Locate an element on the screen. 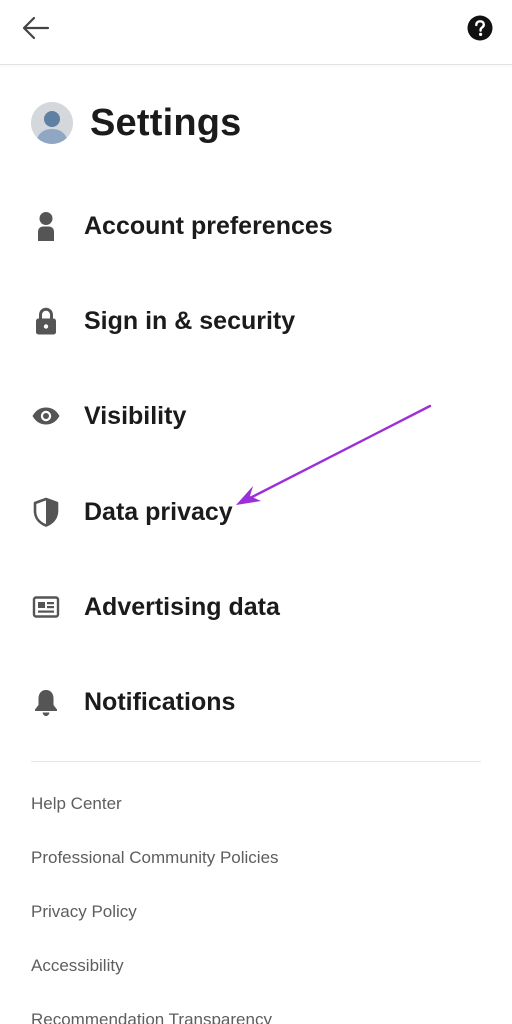 This screenshot has height=1024, width=512. shield-icon is located at coordinates (46, 512).